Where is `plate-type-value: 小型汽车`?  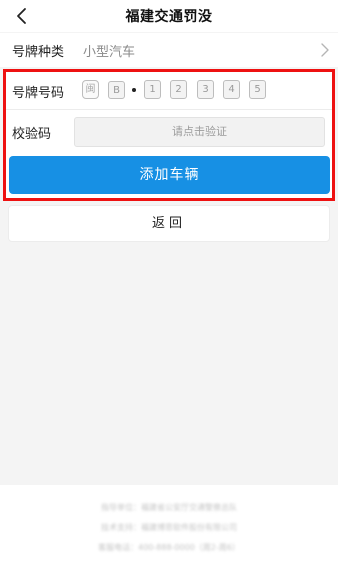
plate-type-value: 小型汽车 is located at coordinates (109, 50).